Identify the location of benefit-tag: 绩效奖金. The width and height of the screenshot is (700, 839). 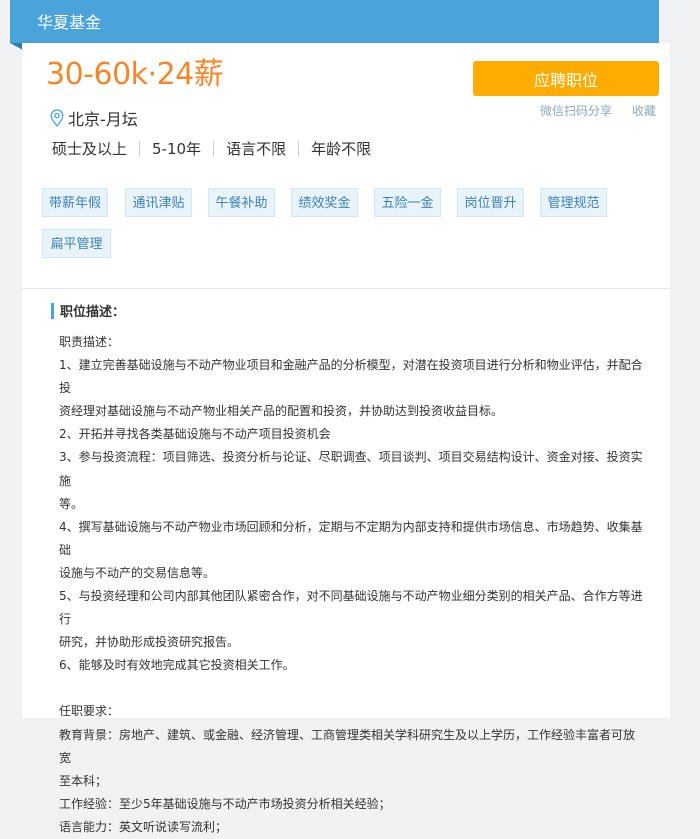
(324, 202).